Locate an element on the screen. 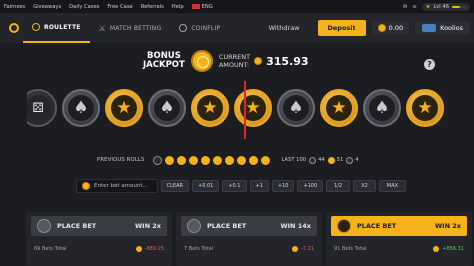 The width and height of the screenshot is (474, 266). bet-chip-x2-button: X2 is located at coordinates (364, 186).